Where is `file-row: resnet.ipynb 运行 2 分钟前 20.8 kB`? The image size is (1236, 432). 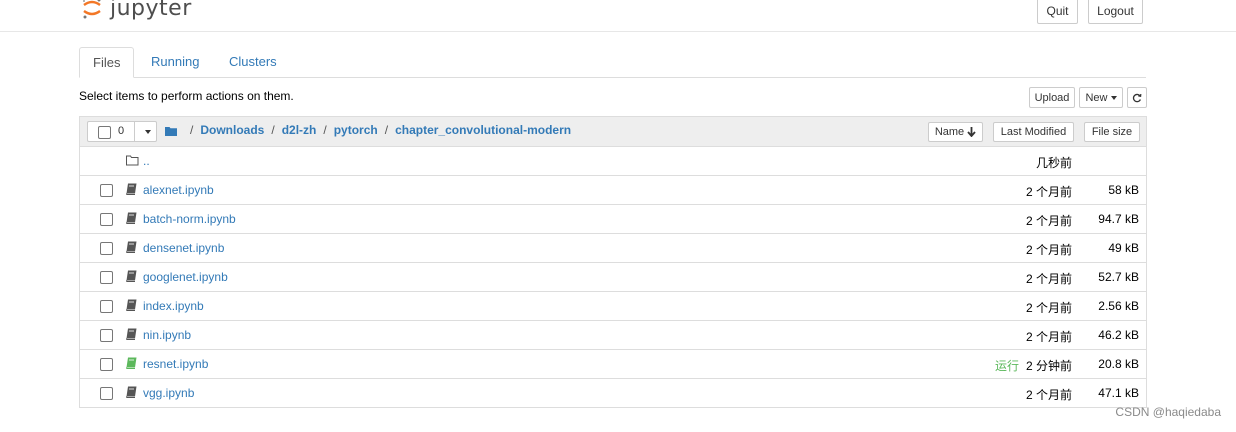 file-row: resnet.ipynb 运行 2 分钟前 20.8 kB is located at coordinates (613, 364).